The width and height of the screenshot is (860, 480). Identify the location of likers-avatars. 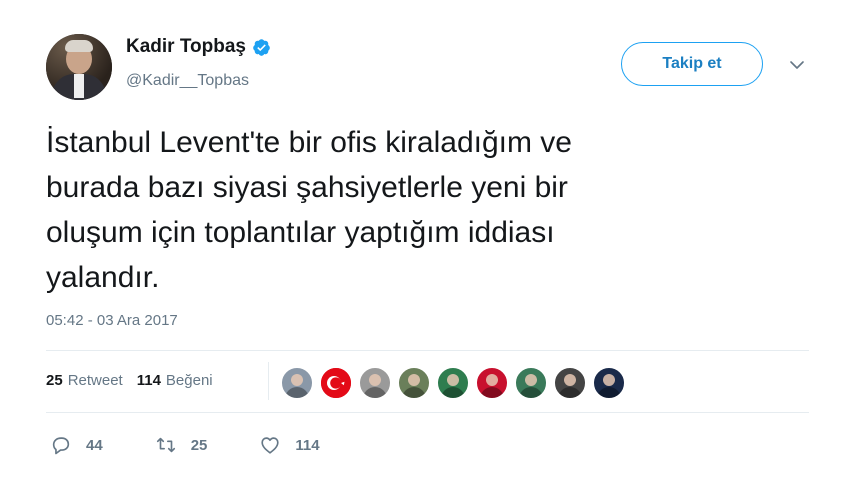
(455, 383).